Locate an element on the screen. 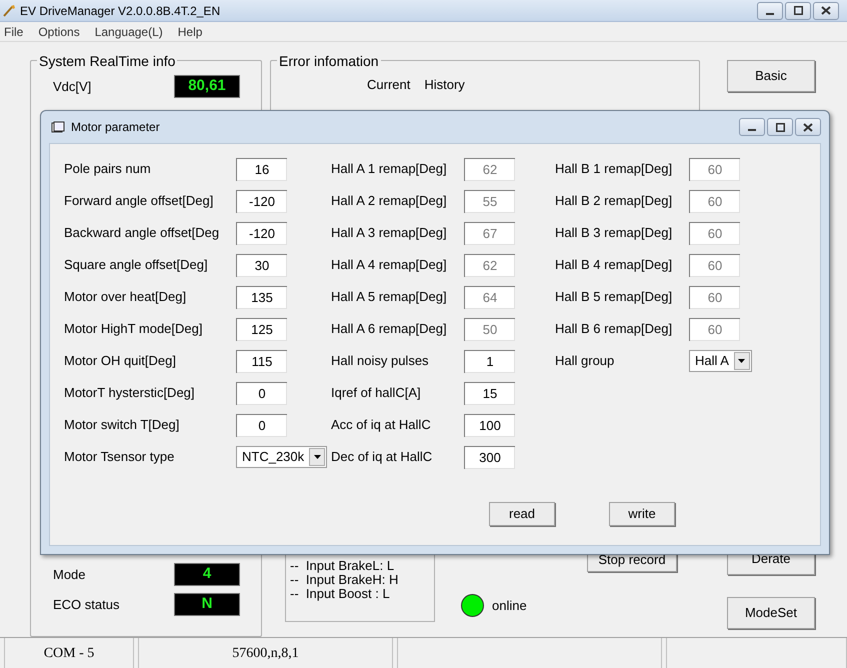  field-label: Motor Tsensor type is located at coordinates (120, 457).